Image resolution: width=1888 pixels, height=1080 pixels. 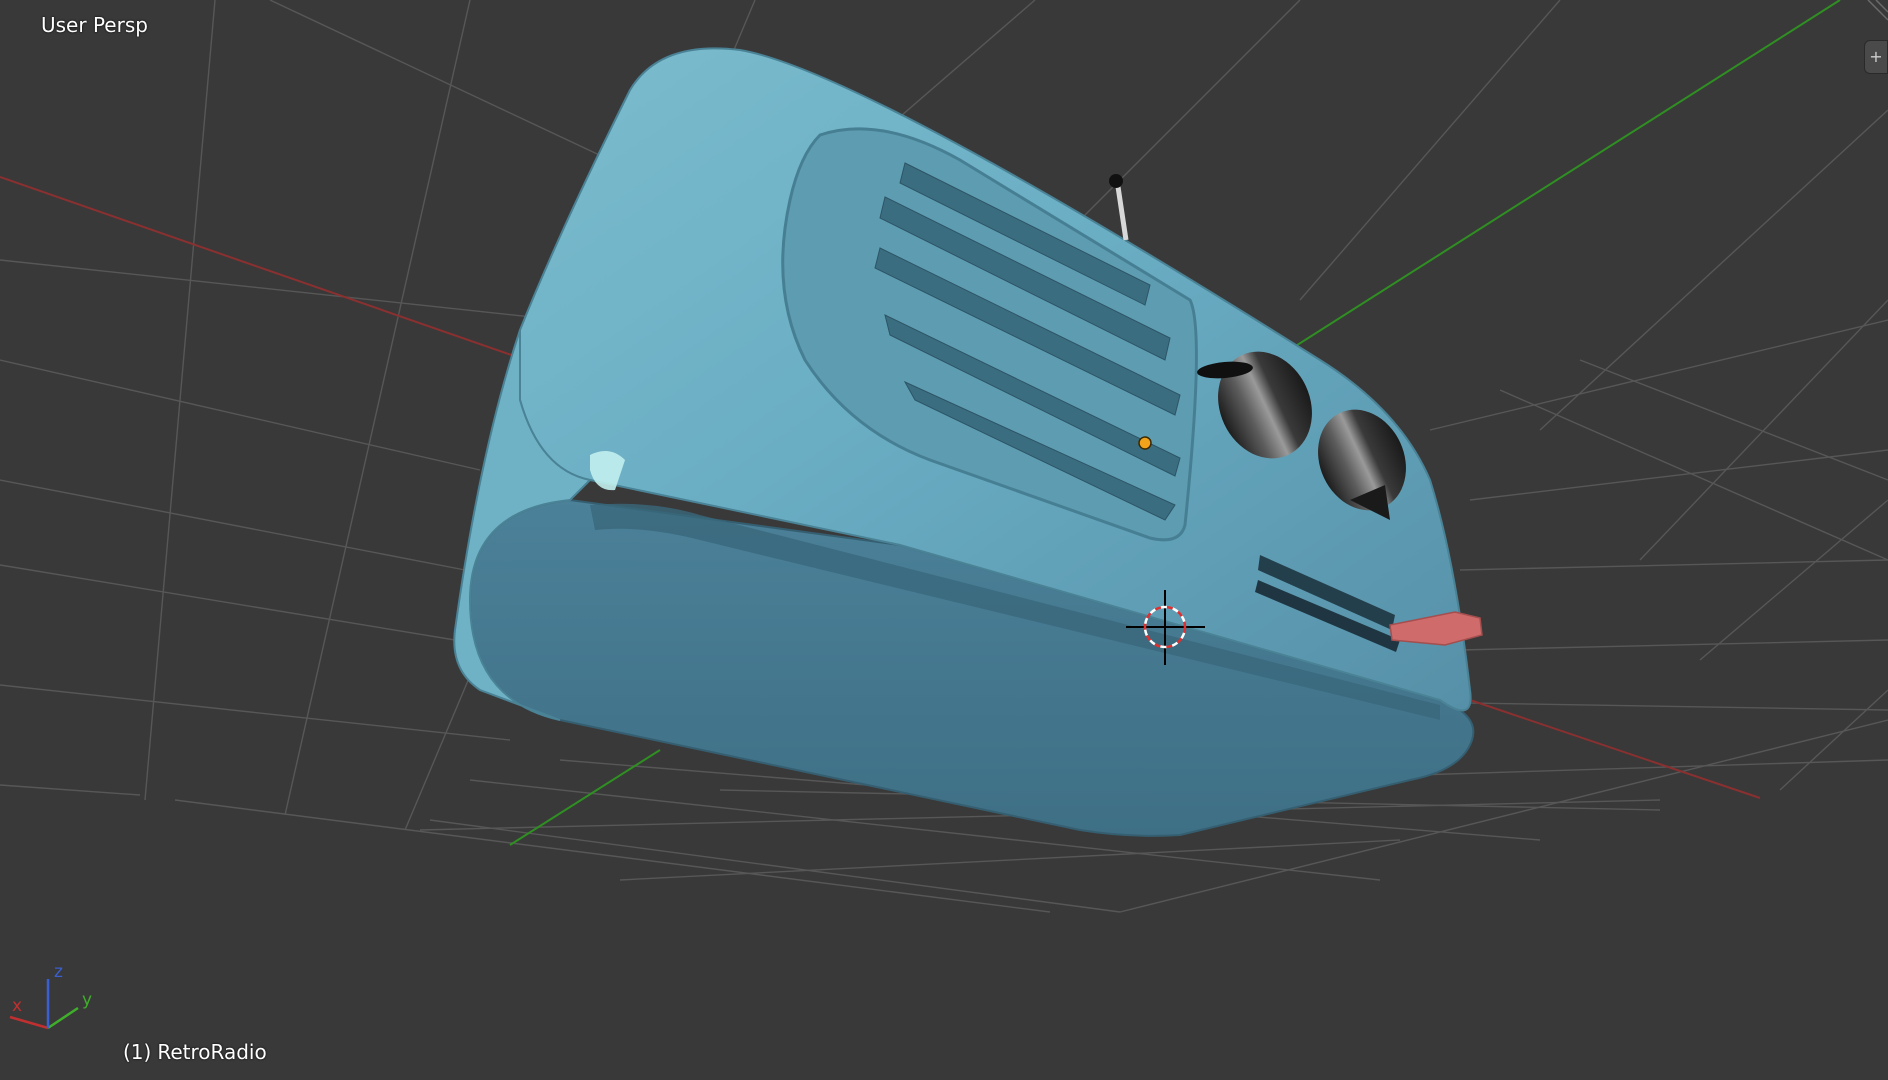 What do you see at coordinates (50, 997) in the screenshot?
I see `axis-gizmo: x y z` at bounding box center [50, 997].